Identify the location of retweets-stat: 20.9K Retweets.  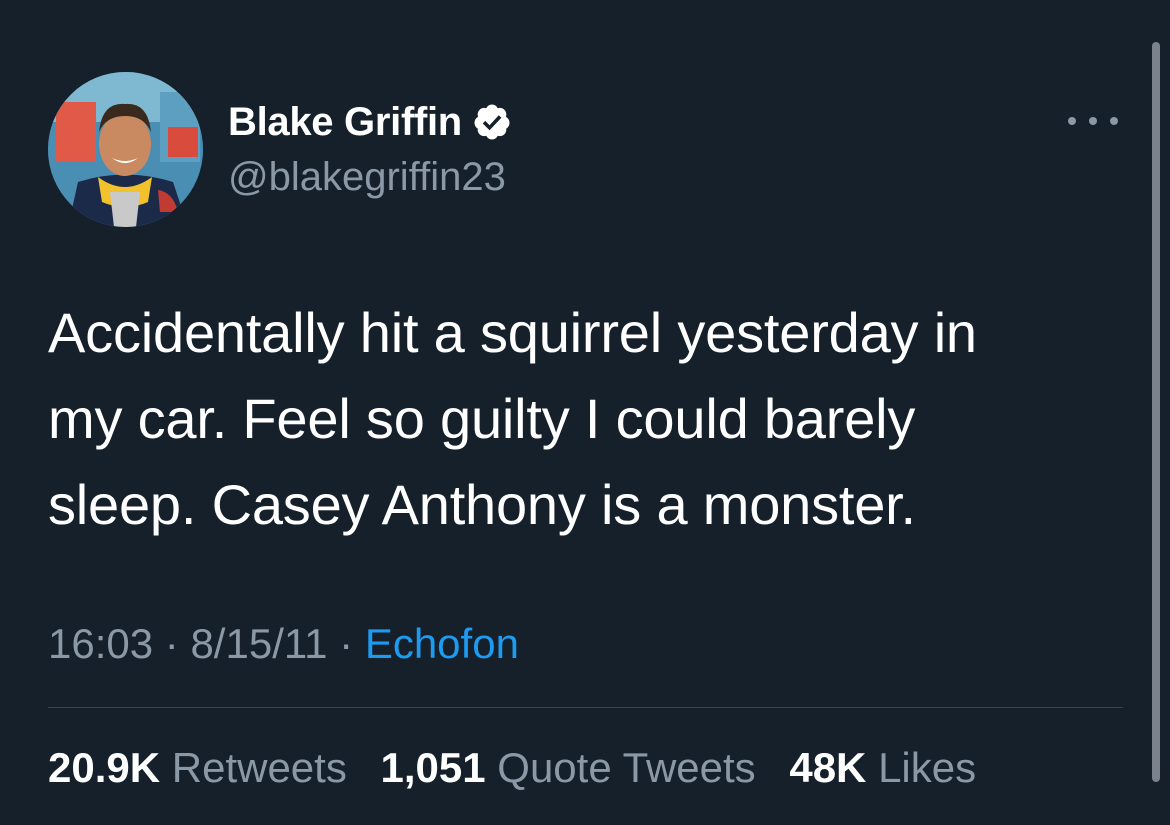
(197, 768).